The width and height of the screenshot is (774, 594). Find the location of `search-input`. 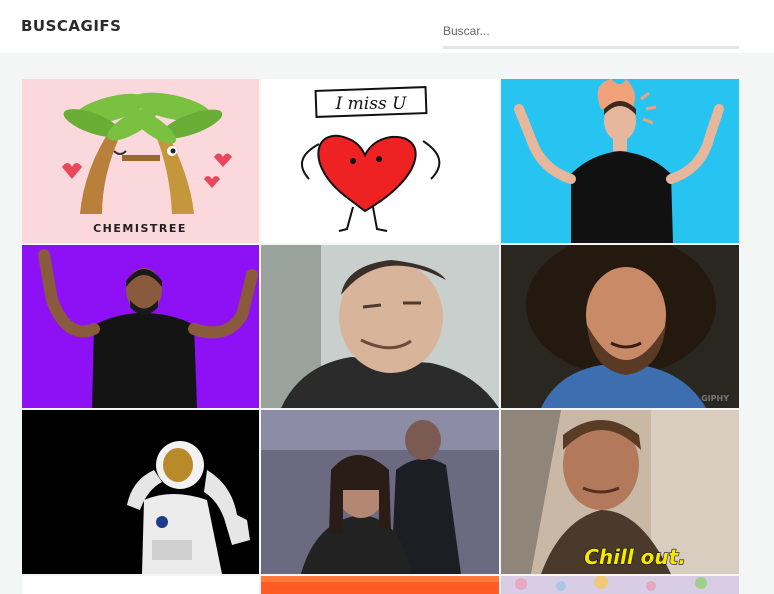

search-input is located at coordinates (591, 32).